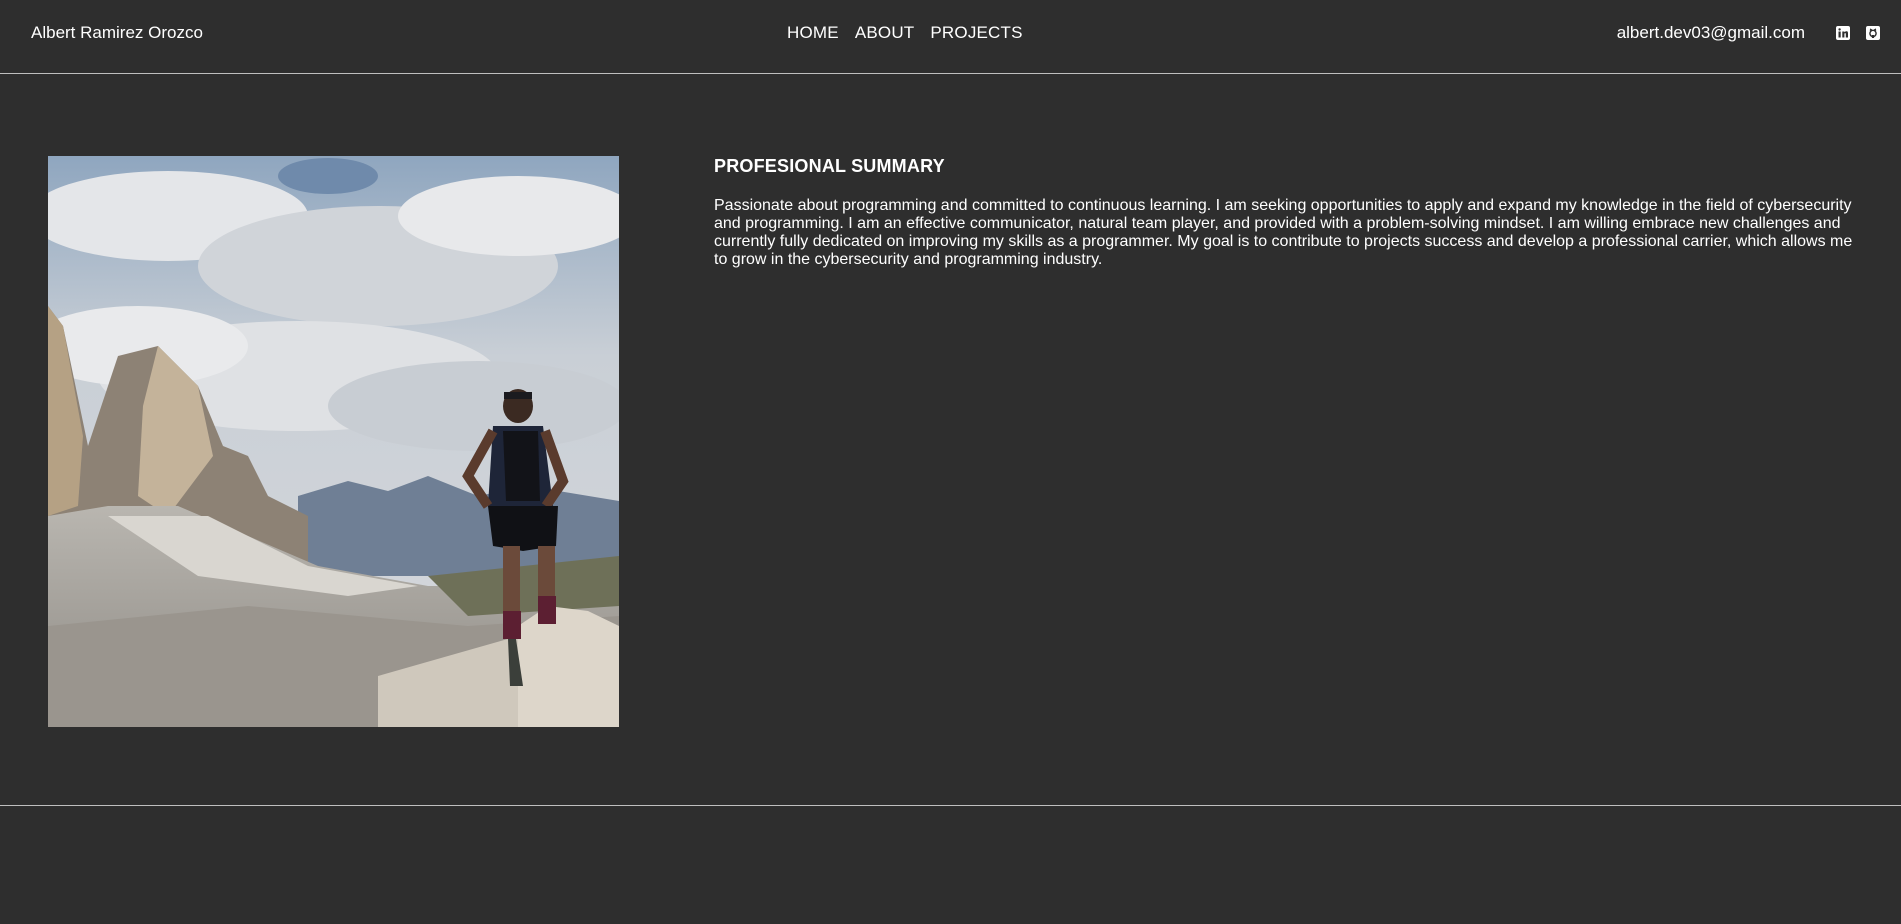 The width and height of the screenshot is (1901, 924). I want to click on email-link: albert.dev03@gmail.com, so click(1711, 33).